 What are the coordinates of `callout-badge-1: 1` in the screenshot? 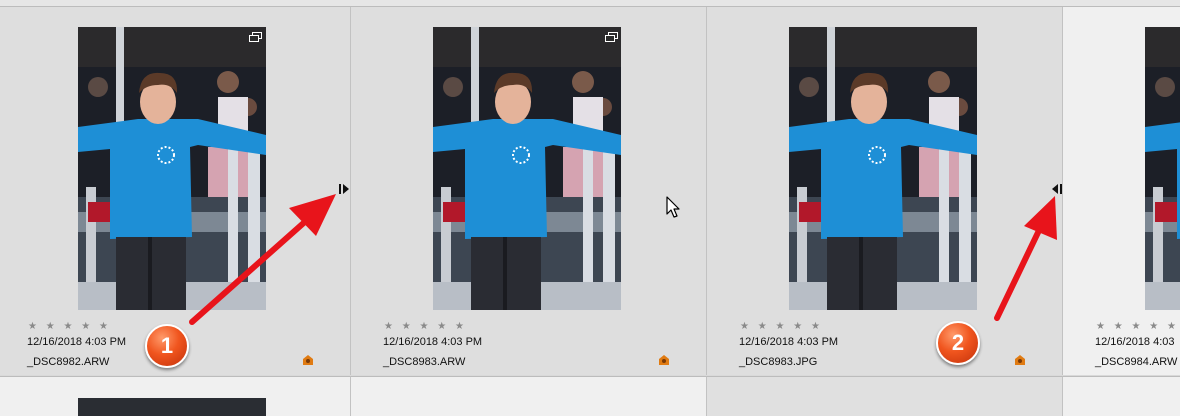 It's located at (167, 346).